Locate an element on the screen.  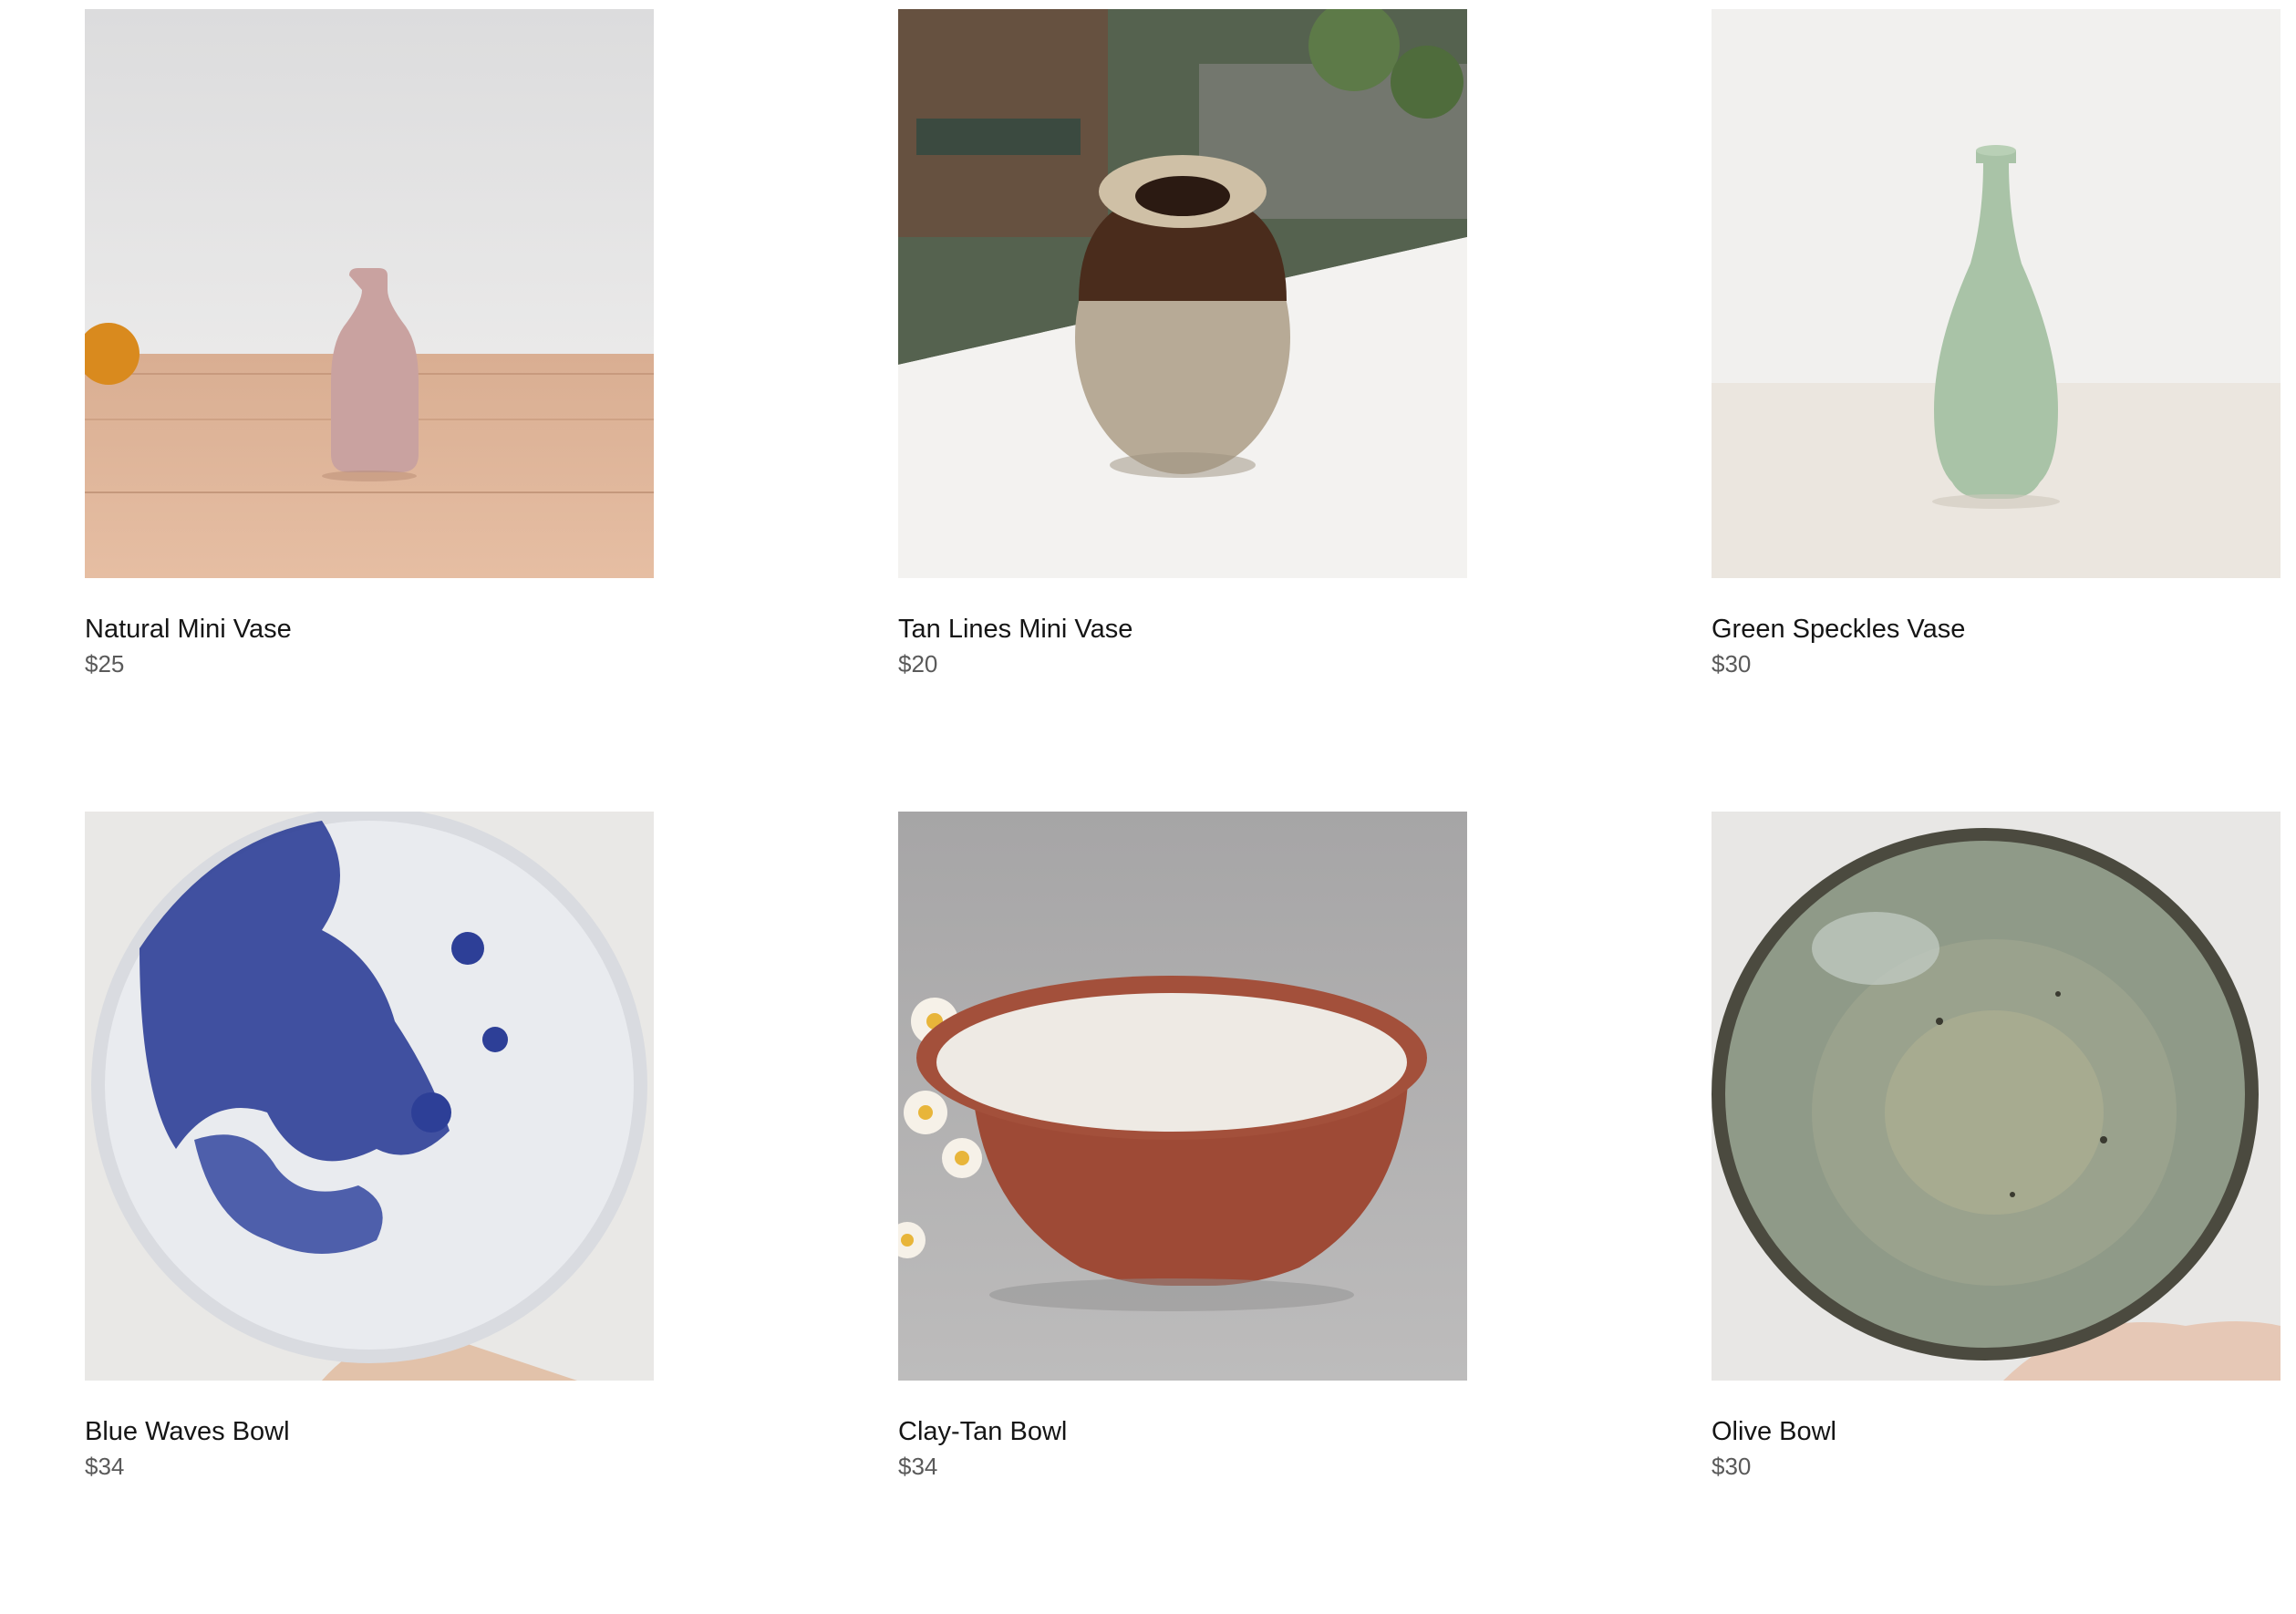
product-card: Blue Waves Bowl $34 is located at coordinates (369, 1213).